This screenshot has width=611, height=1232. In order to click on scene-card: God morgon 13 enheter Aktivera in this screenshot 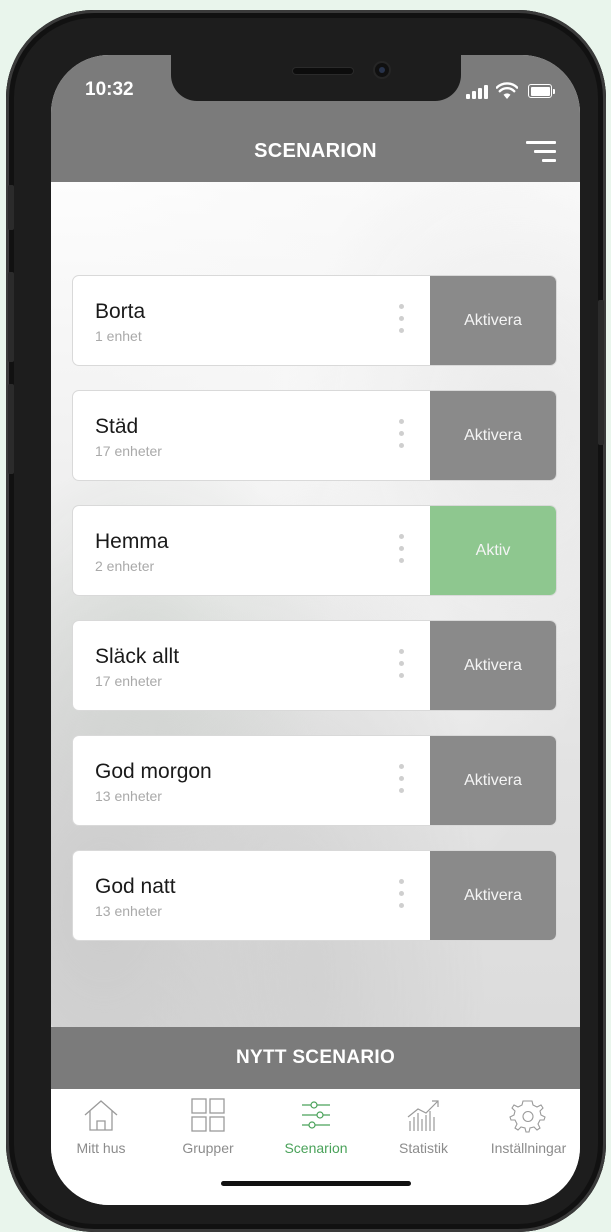, I will do `click(314, 780)`.